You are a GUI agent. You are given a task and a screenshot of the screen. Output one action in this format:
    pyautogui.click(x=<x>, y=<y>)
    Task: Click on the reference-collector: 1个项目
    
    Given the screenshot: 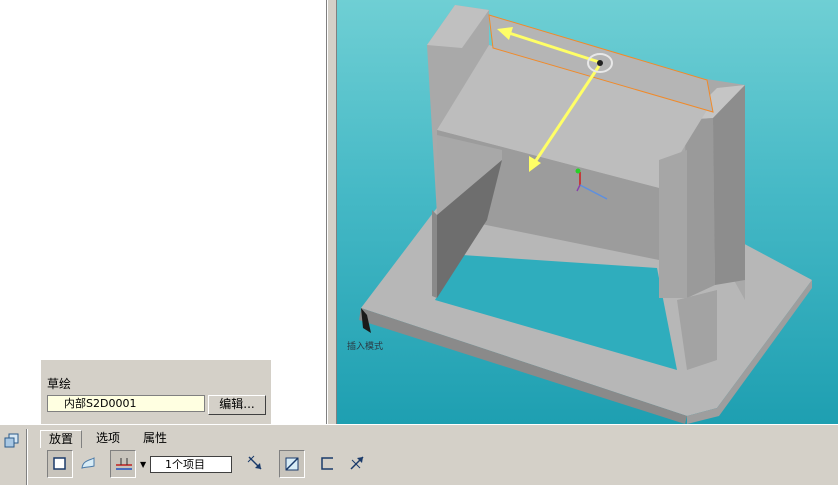 What is the action you would take?
    pyautogui.click(x=191, y=464)
    